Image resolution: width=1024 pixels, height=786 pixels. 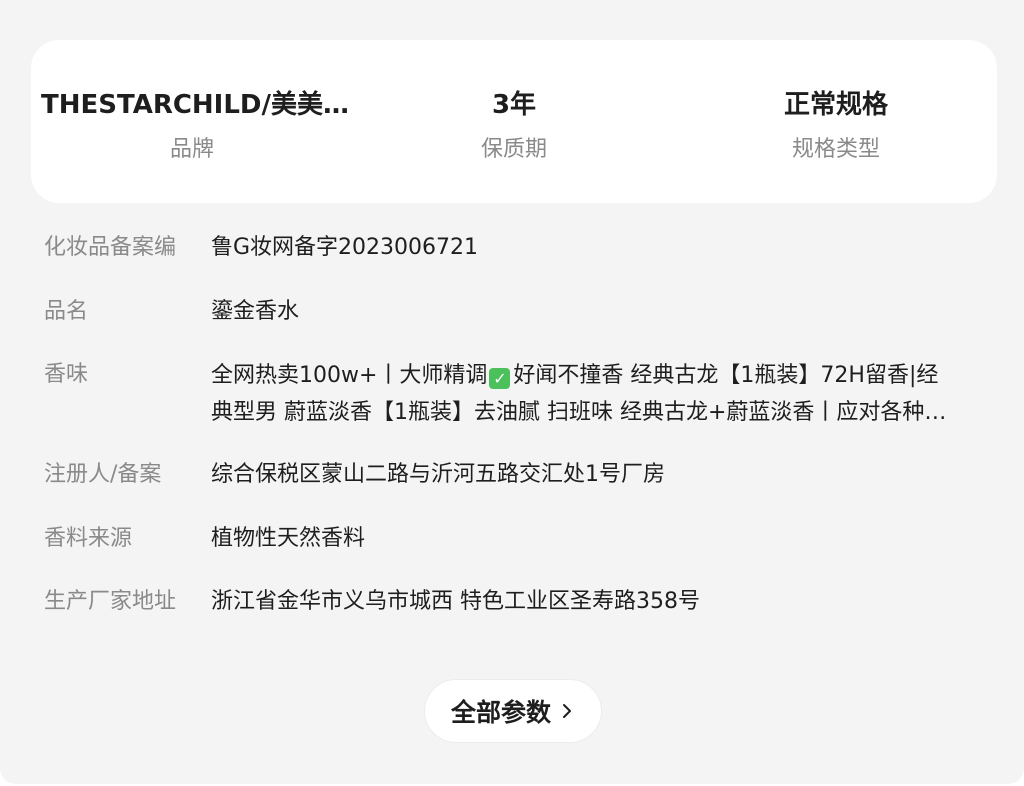 What do you see at coordinates (455, 601) in the screenshot?
I see `param-value: 浙江省金华市义乌市城西 特色工业区圣寿路358号` at bounding box center [455, 601].